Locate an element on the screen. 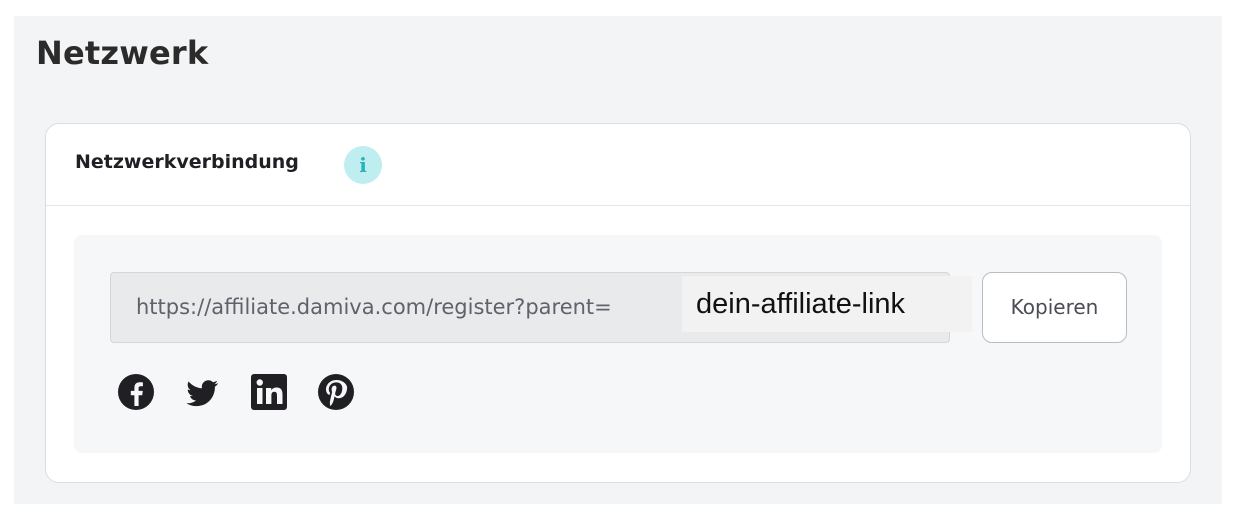 This screenshot has width=1238, height=517. twitter-icon is located at coordinates (202, 392).